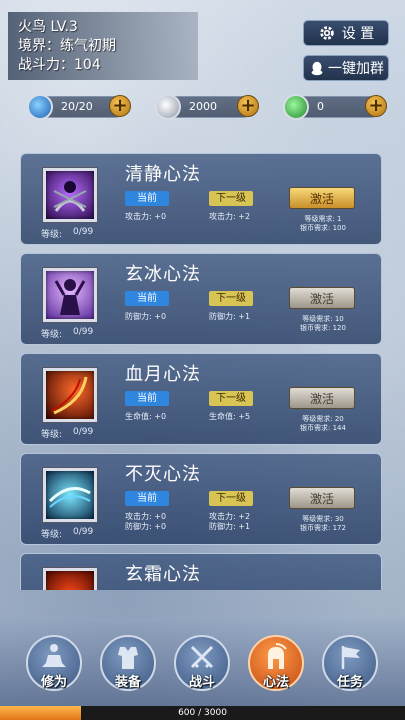 The image size is (405, 720). What do you see at coordinates (54, 655) in the screenshot?
I see `meditation-icon` at bounding box center [54, 655].